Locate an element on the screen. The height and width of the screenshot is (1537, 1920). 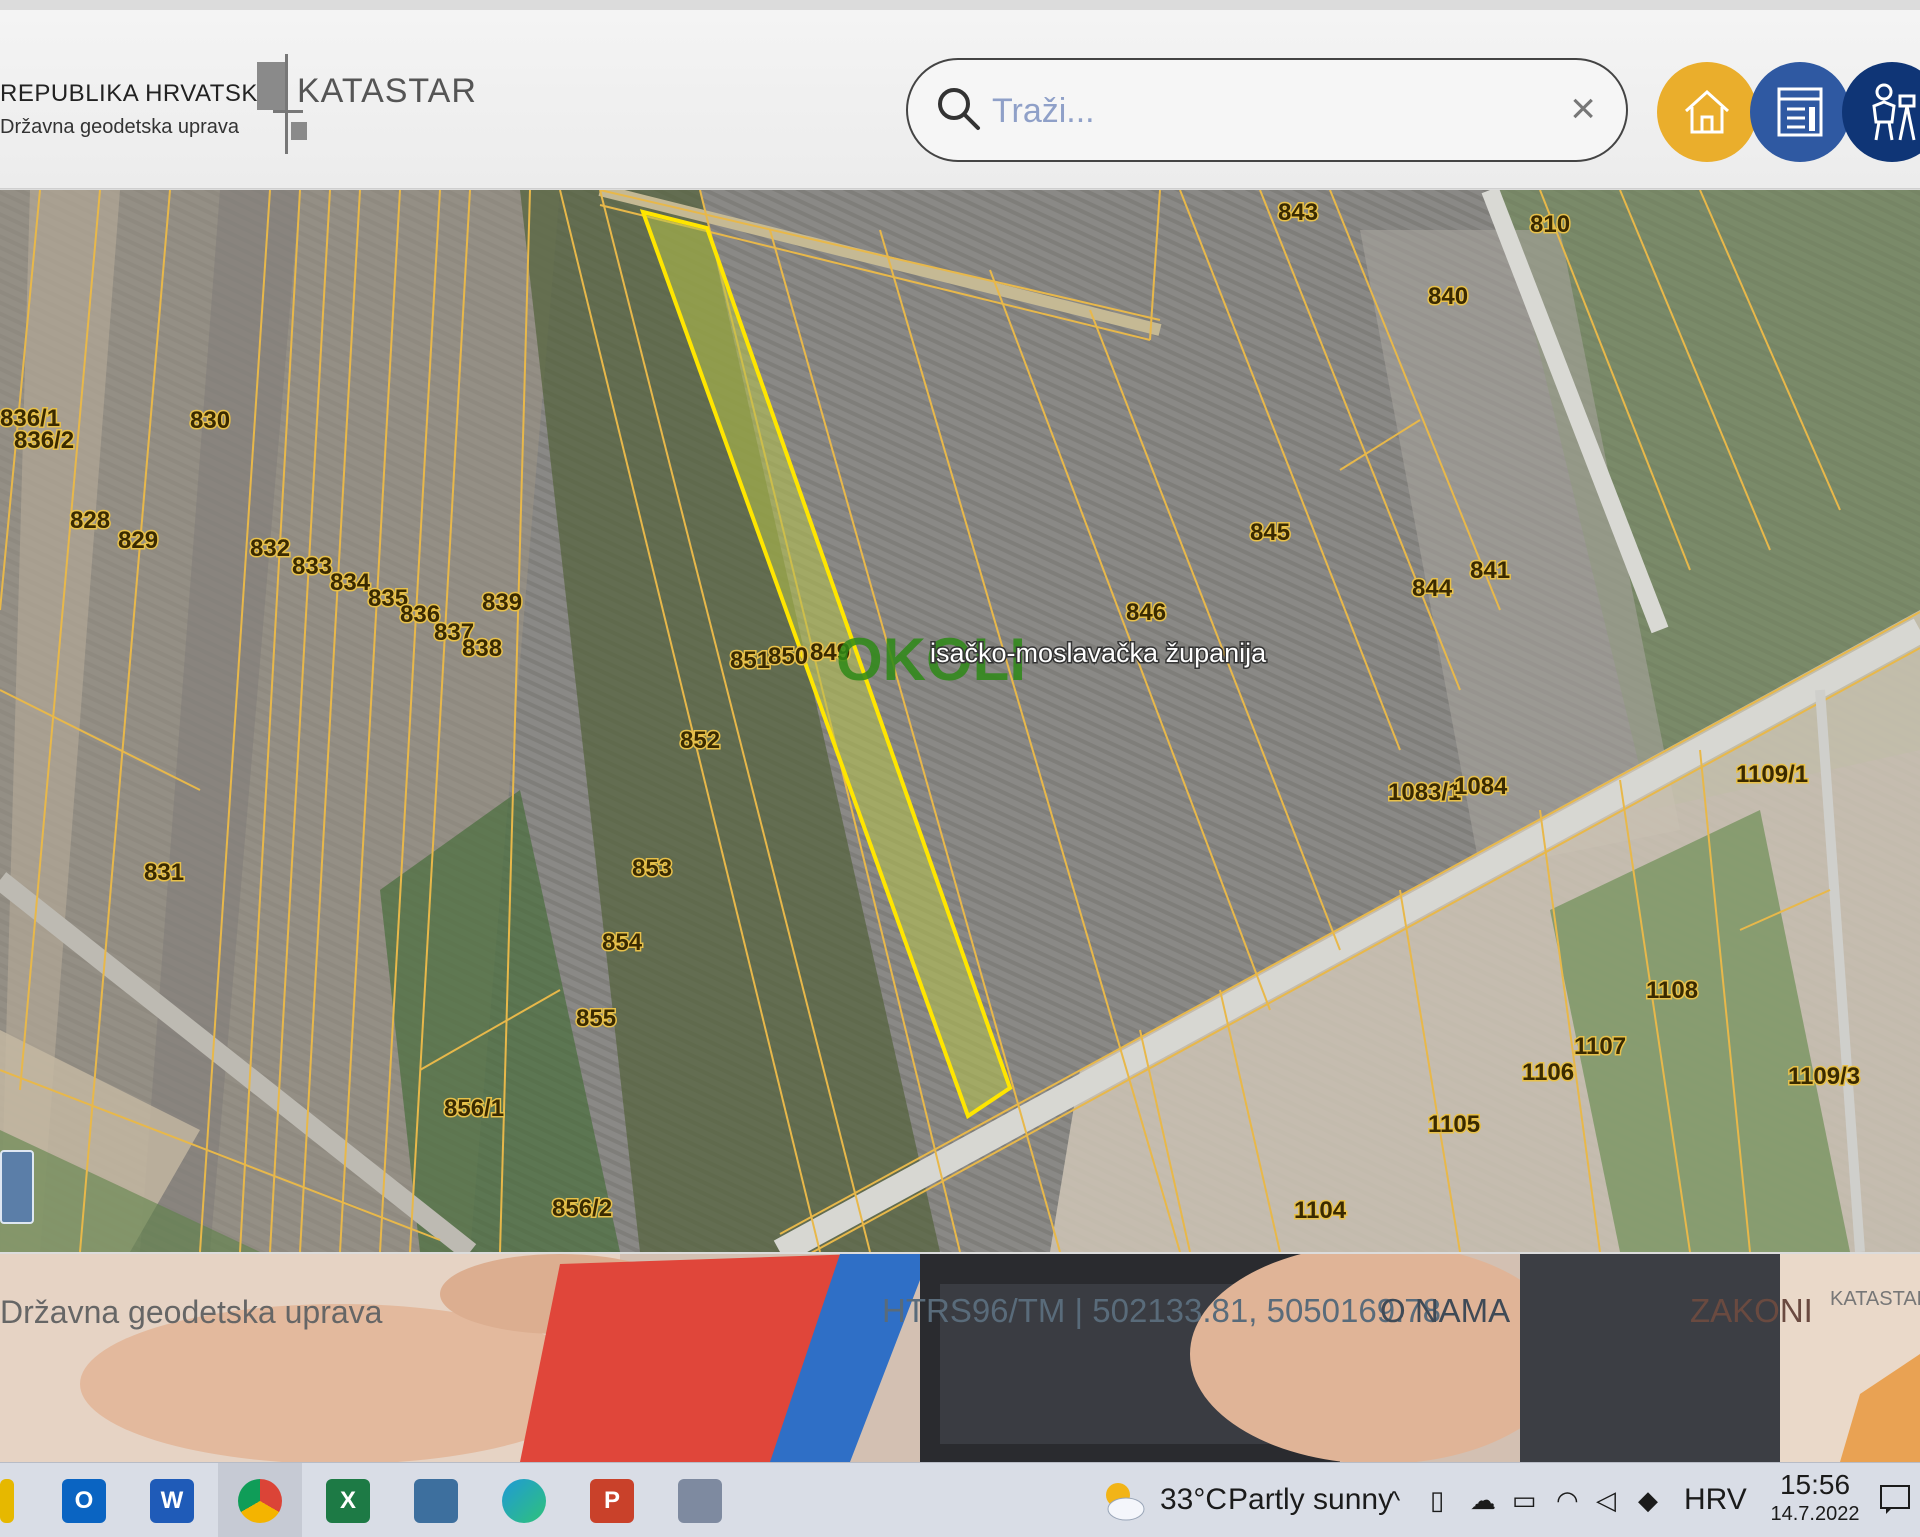
file-explorer-icon is located at coordinates (7, 1501).